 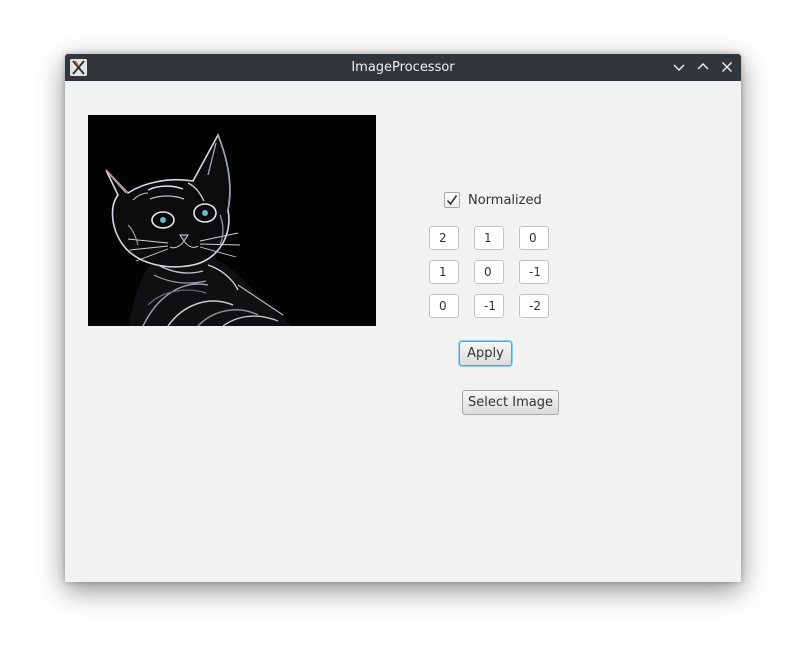 I want to click on kitten-photo, so click(x=232, y=220).